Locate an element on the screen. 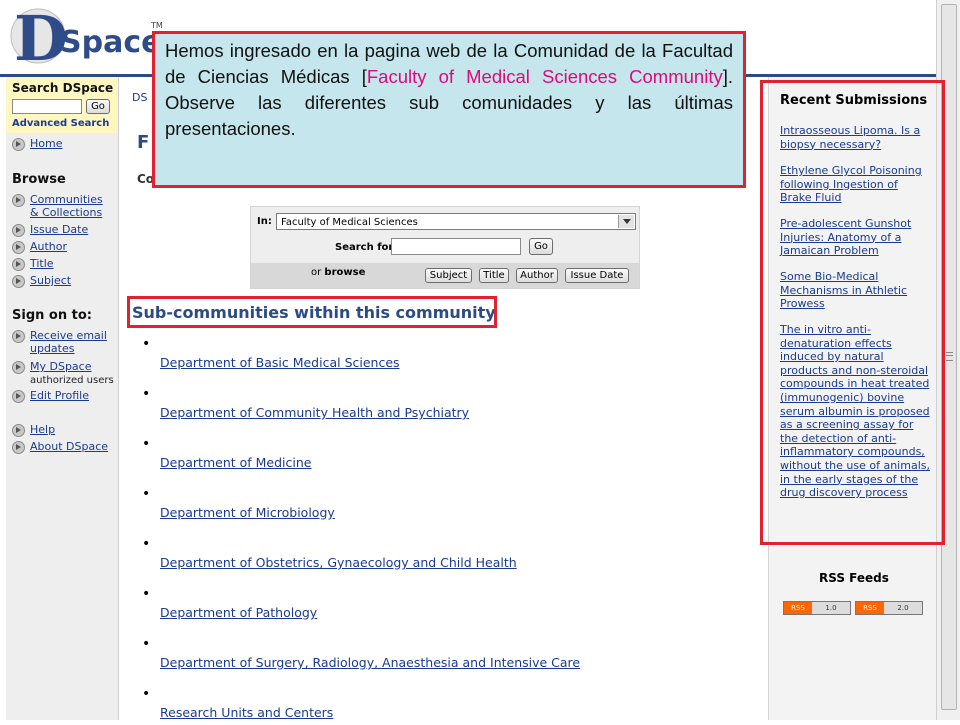 This screenshot has height=725, width=960. sidebar-link-author: Author is located at coordinates (48, 246).